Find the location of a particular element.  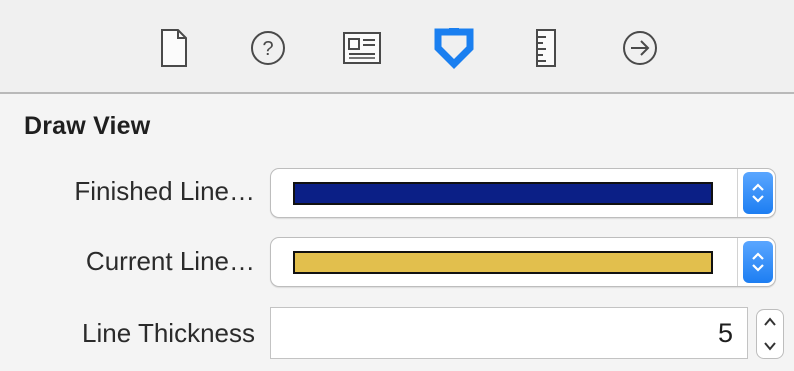

finished-line-color-swatch is located at coordinates (503, 193).